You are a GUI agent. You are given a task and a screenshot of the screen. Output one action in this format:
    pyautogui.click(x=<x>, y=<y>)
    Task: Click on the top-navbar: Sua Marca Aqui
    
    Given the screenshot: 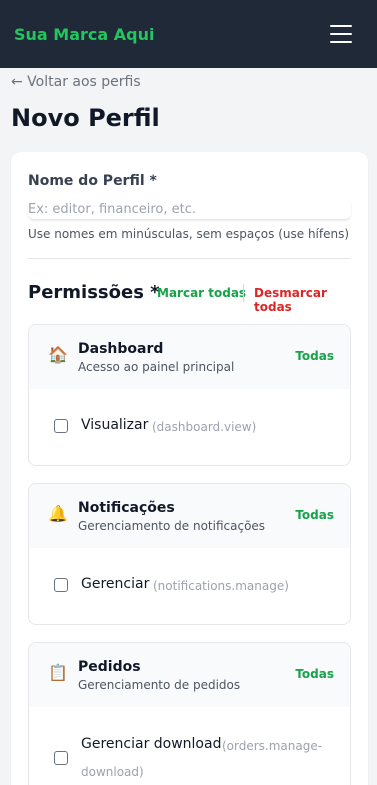 What is the action you would take?
    pyautogui.click(x=188, y=34)
    